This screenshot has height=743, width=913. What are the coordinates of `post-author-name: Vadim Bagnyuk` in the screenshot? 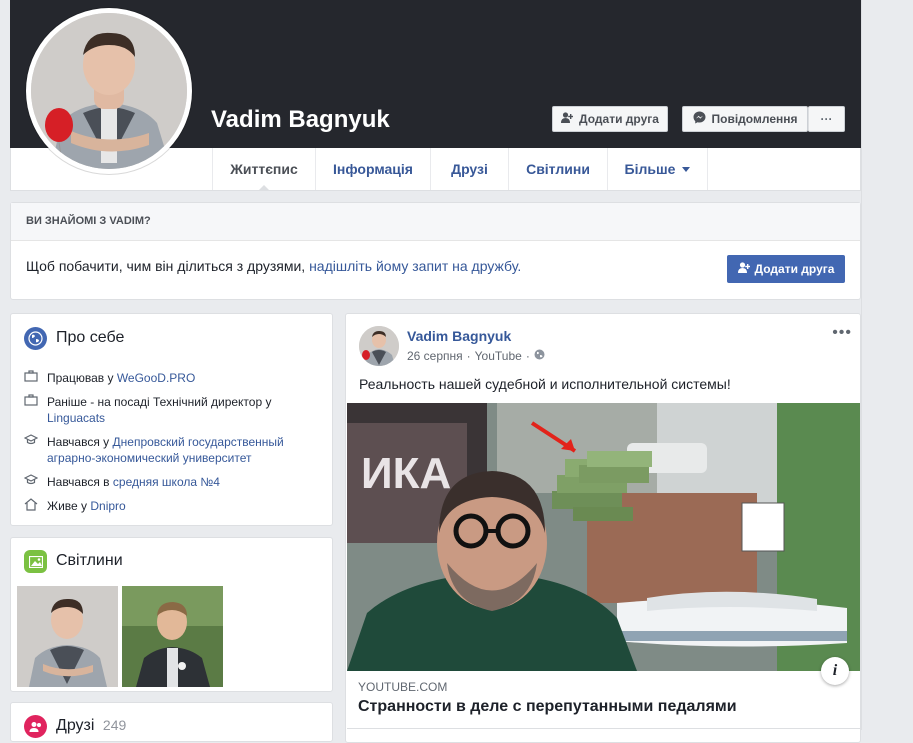 It's located at (459, 336).